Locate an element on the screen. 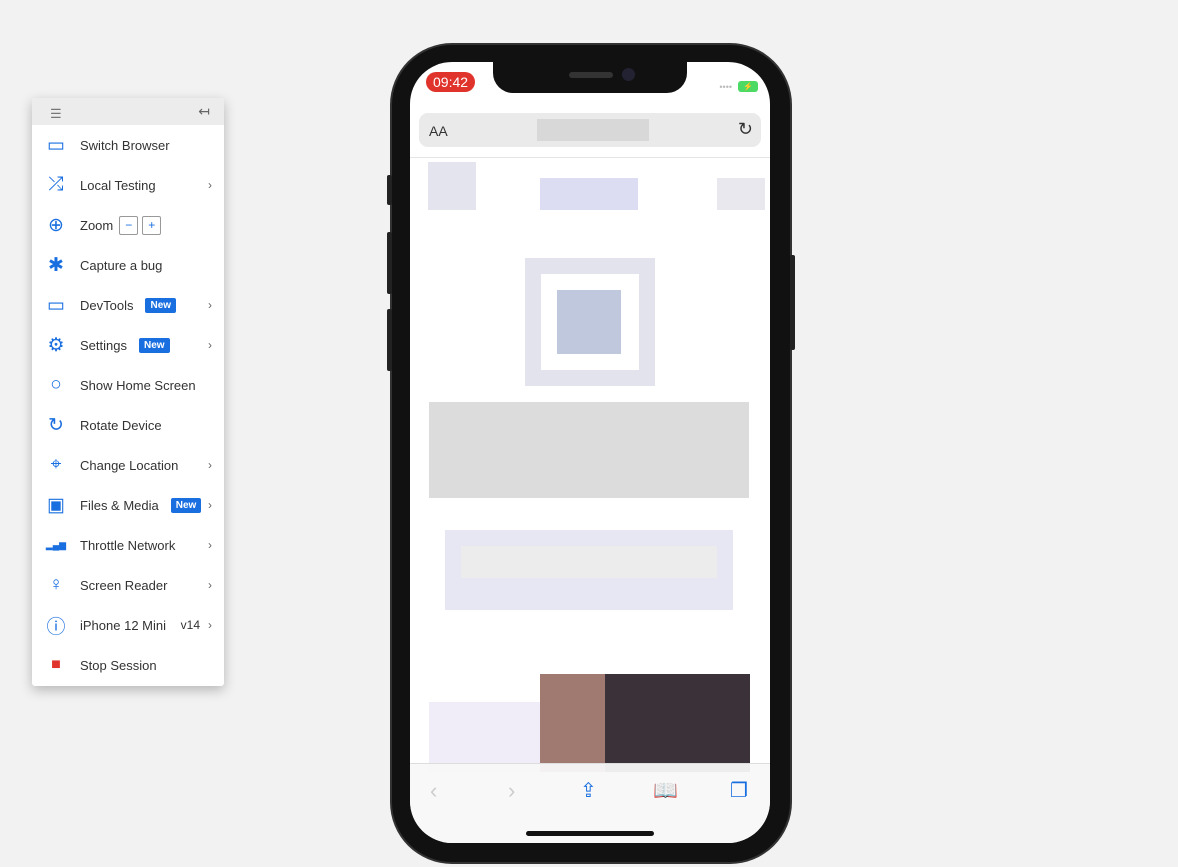 The image size is (1178, 867). share-icon: ⇪ is located at coordinates (588, 790).